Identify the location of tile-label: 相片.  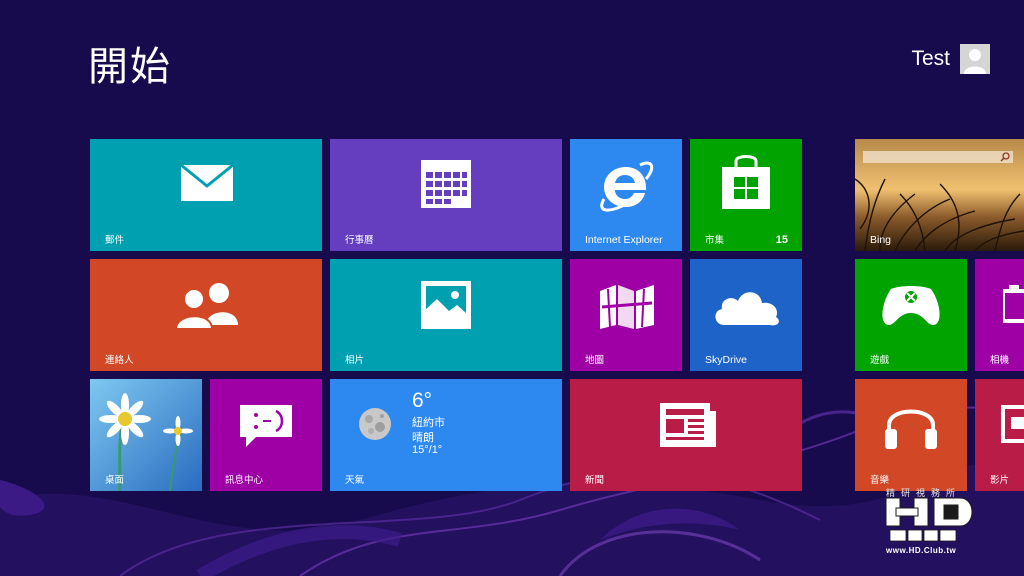
(355, 360).